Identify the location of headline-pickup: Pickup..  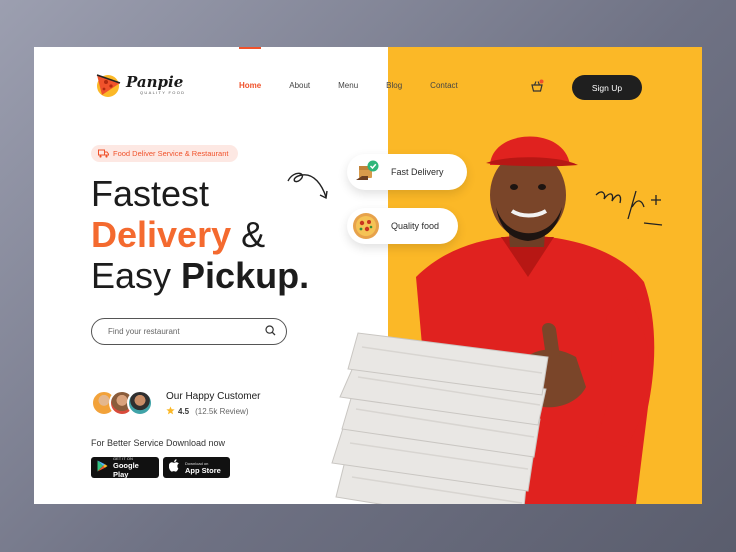
(245, 275).